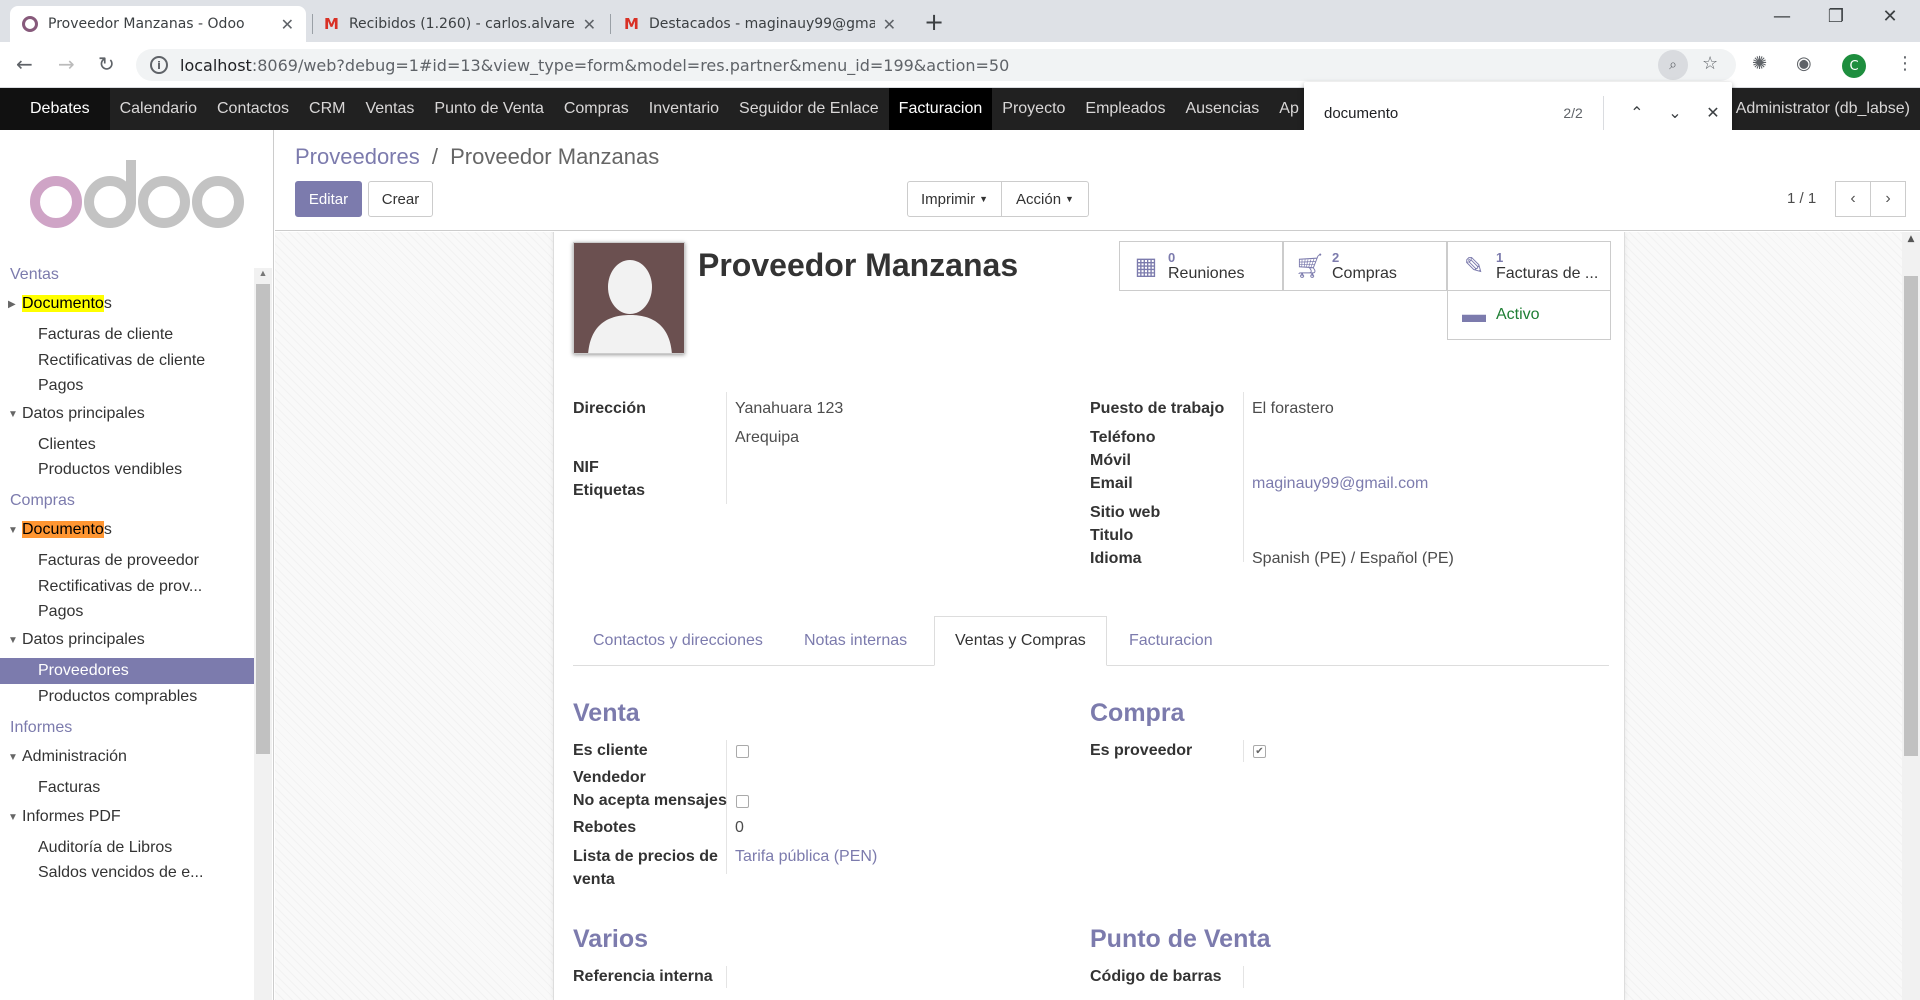 The width and height of the screenshot is (1920, 1000). What do you see at coordinates (76, 414) in the screenshot?
I see `sidebar-group-datos-ventas: ▼ Datos principales` at bounding box center [76, 414].